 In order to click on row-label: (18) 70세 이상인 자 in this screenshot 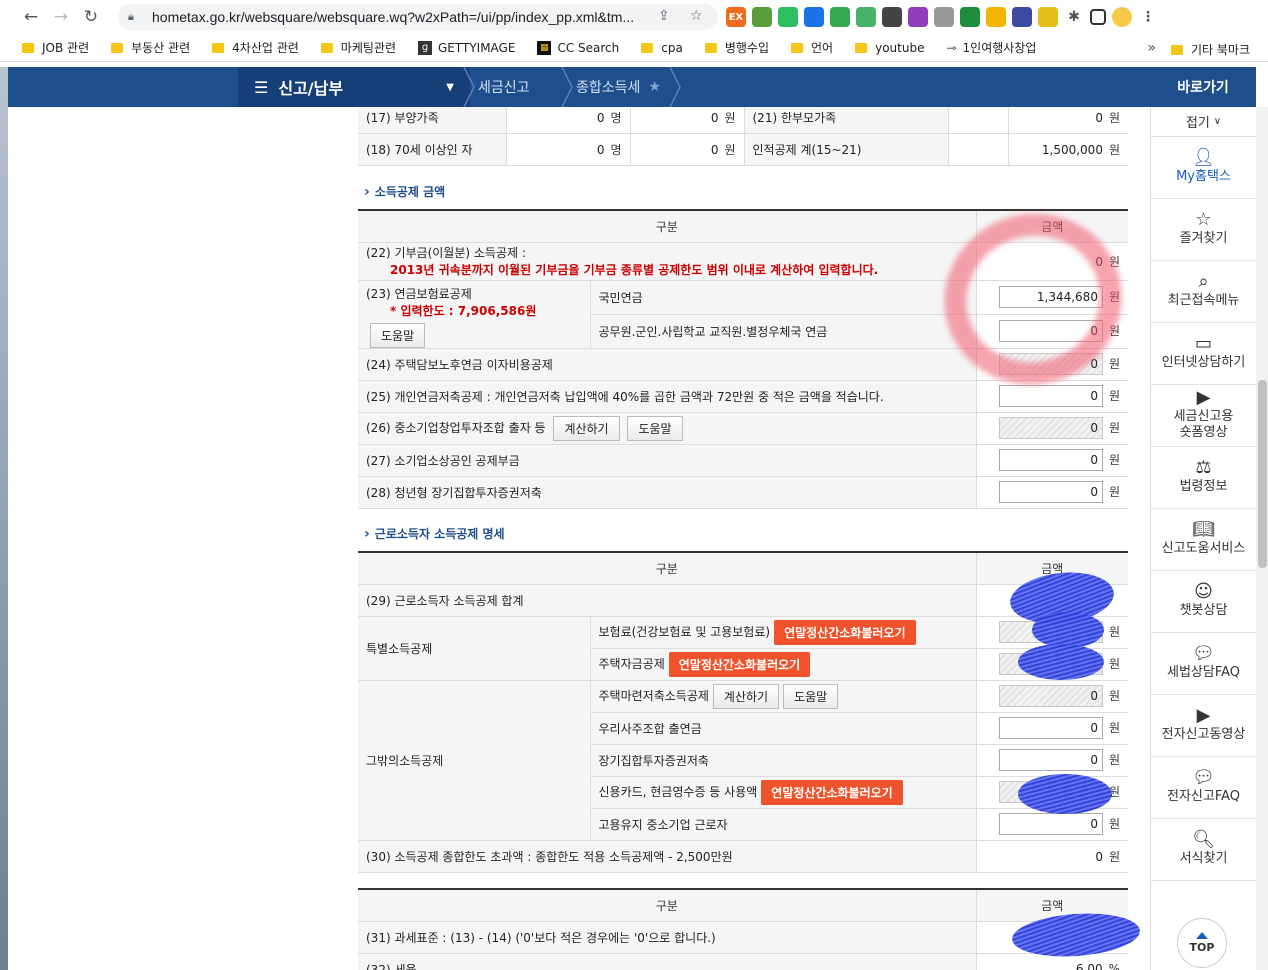, I will do `click(432, 149)`.